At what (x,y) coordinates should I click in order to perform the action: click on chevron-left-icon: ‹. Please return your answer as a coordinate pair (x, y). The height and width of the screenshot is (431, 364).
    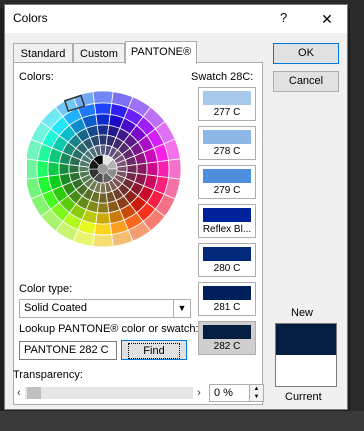
    Looking at the image, I should click on (19, 393).